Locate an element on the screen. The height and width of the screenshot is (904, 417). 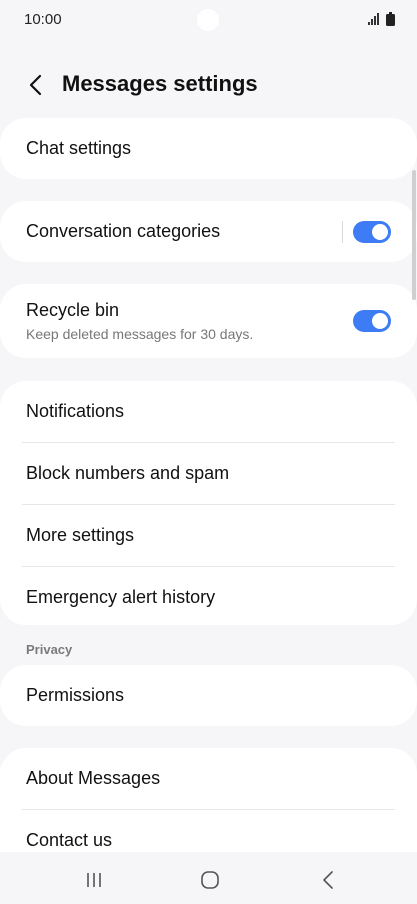
contact-us-label: Contact us is located at coordinates (69, 840).